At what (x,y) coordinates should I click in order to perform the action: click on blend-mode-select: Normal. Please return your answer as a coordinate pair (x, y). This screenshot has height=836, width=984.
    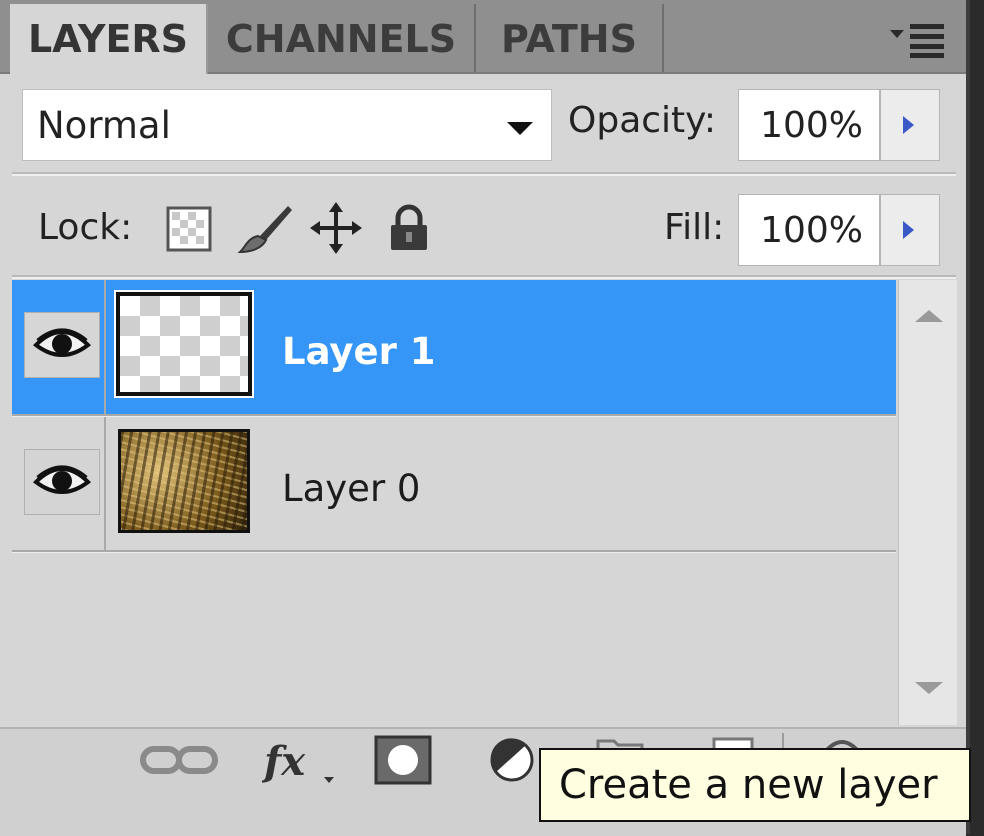
    Looking at the image, I should click on (287, 125).